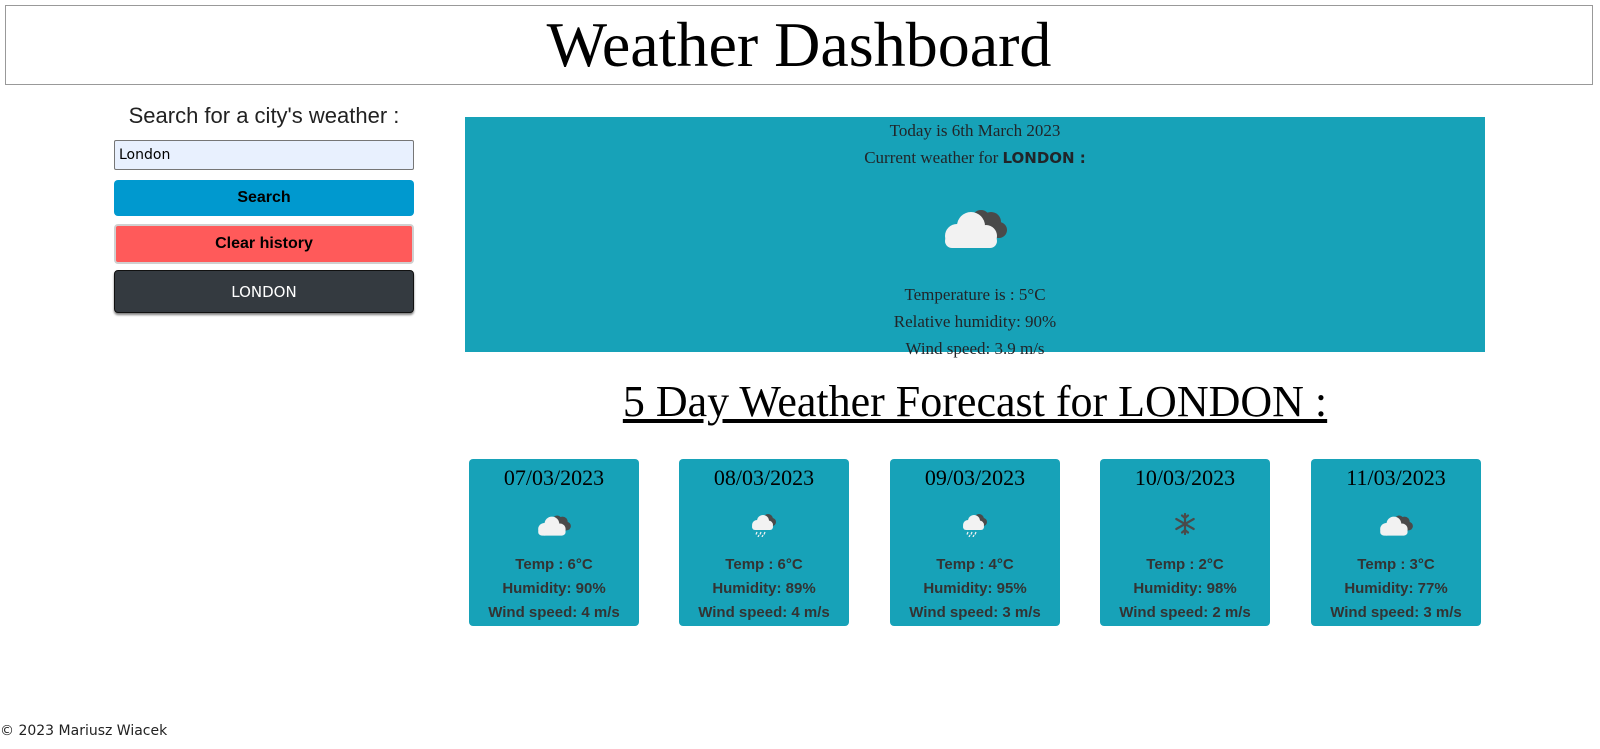  Describe the element at coordinates (764, 477) in the screenshot. I see `forecast-date: 08/03/2023` at that location.